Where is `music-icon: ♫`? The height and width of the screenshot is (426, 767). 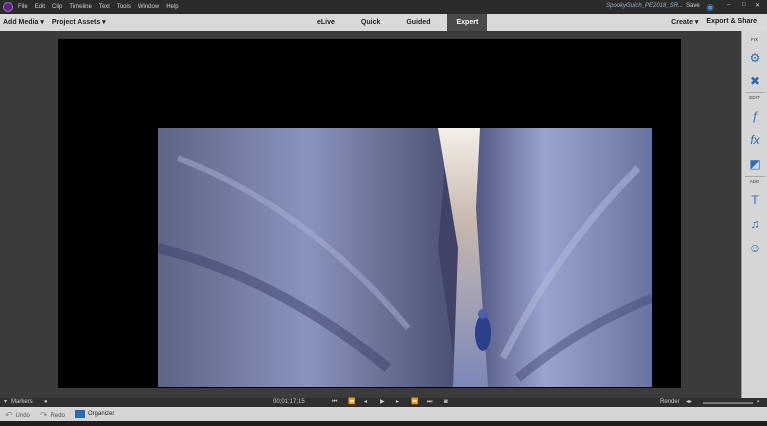 music-icon: ♫ is located at coordinates (755, 224).